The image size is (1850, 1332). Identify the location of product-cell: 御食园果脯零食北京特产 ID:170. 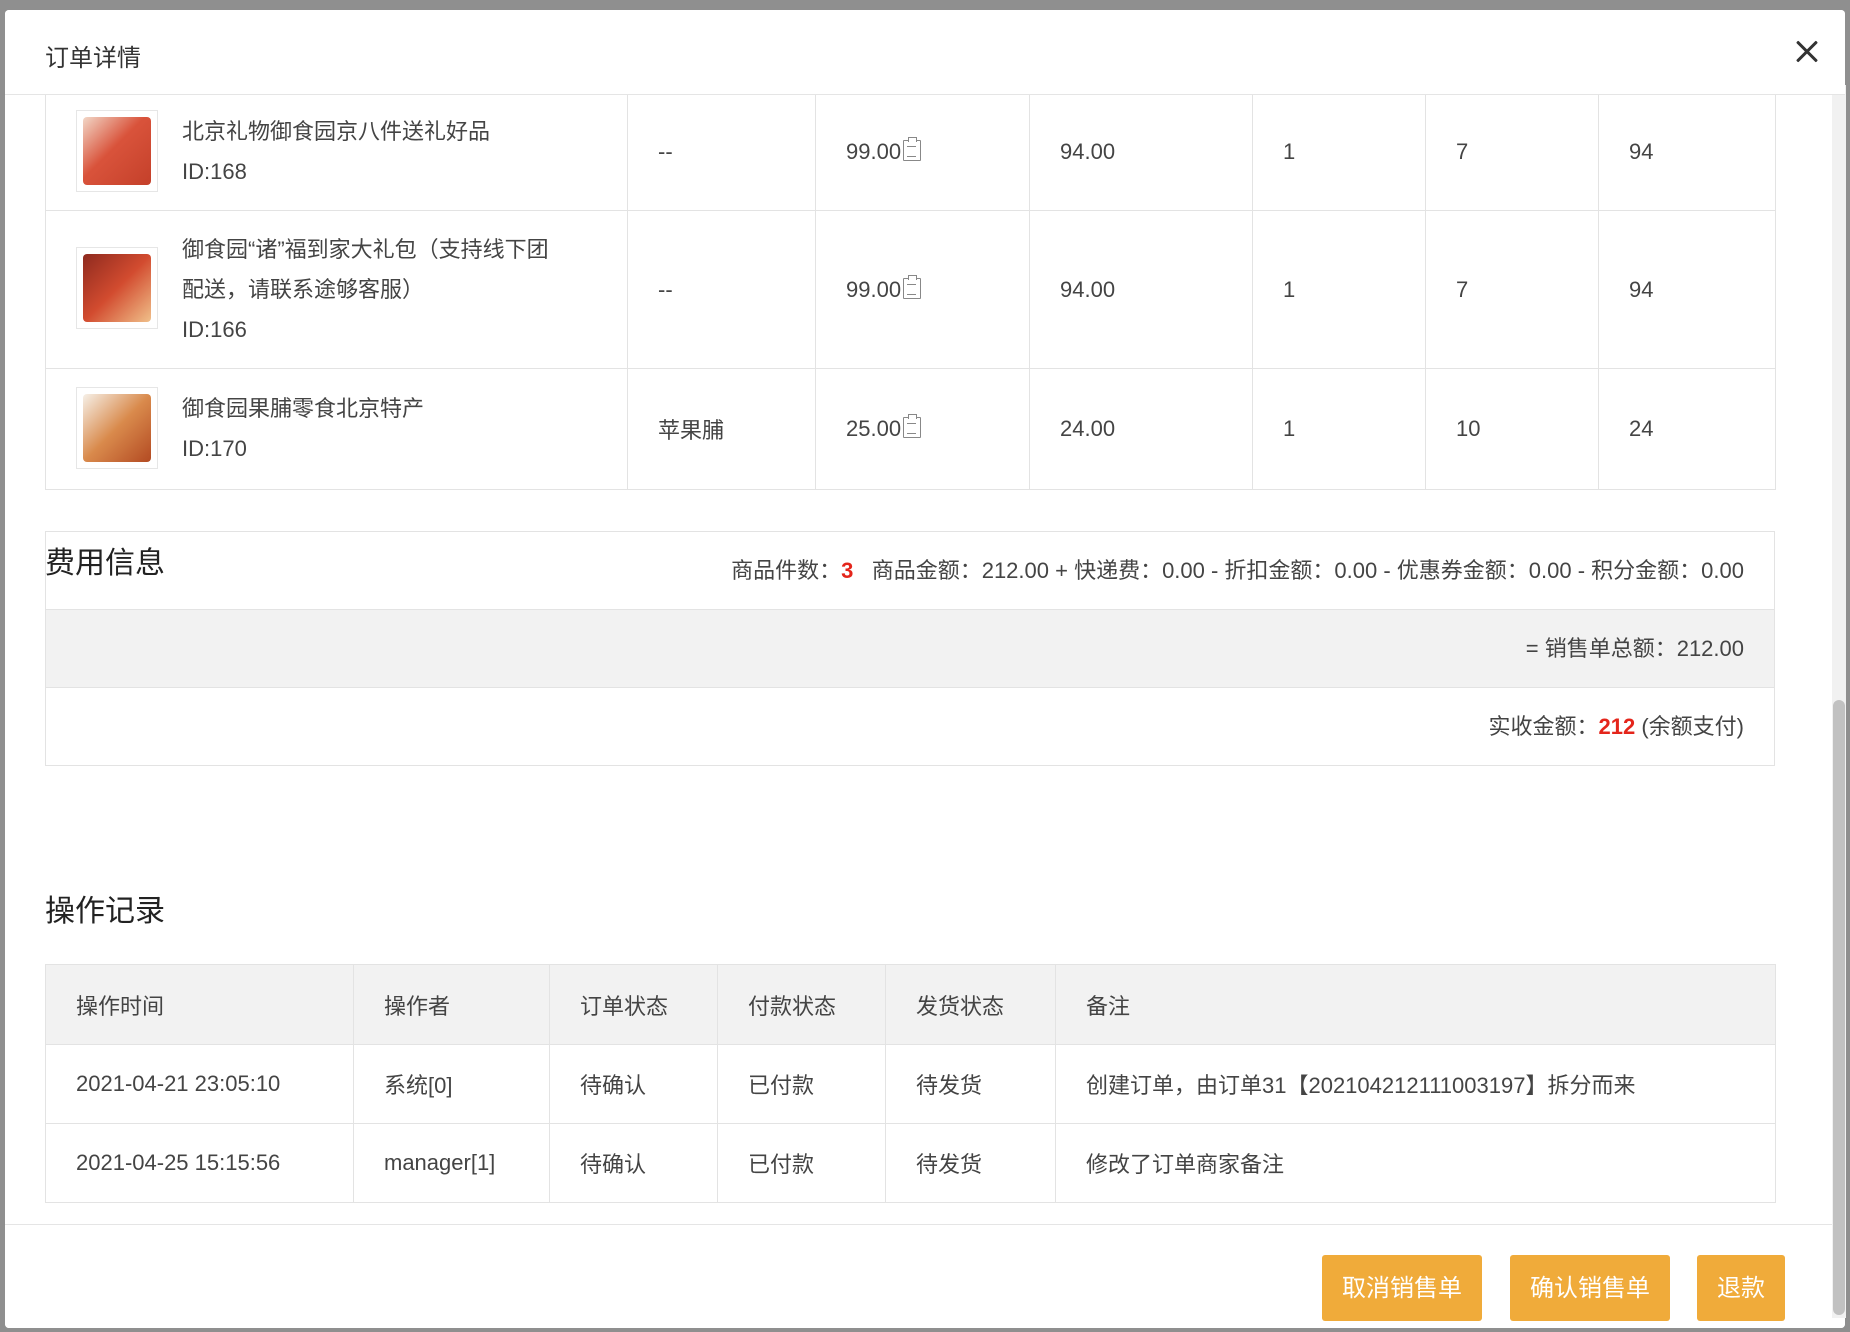
(336, 429).